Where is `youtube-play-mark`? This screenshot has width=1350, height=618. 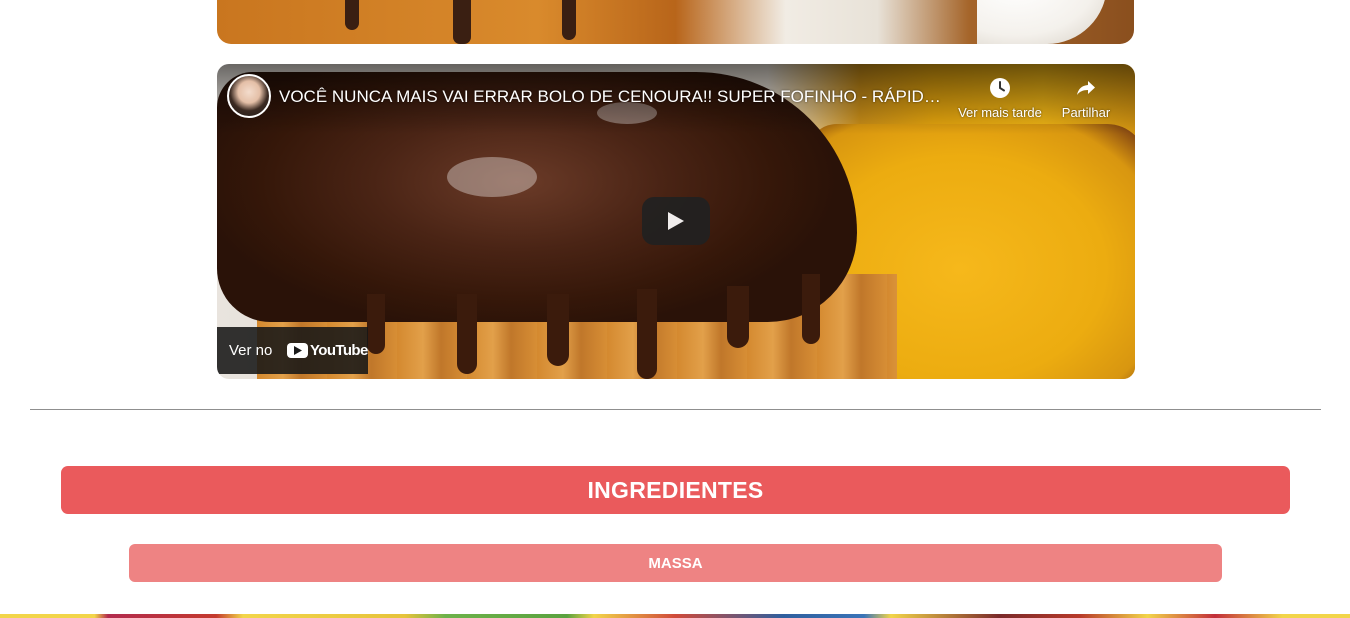
youtube-play-mark is located at coordinates (297, 350).